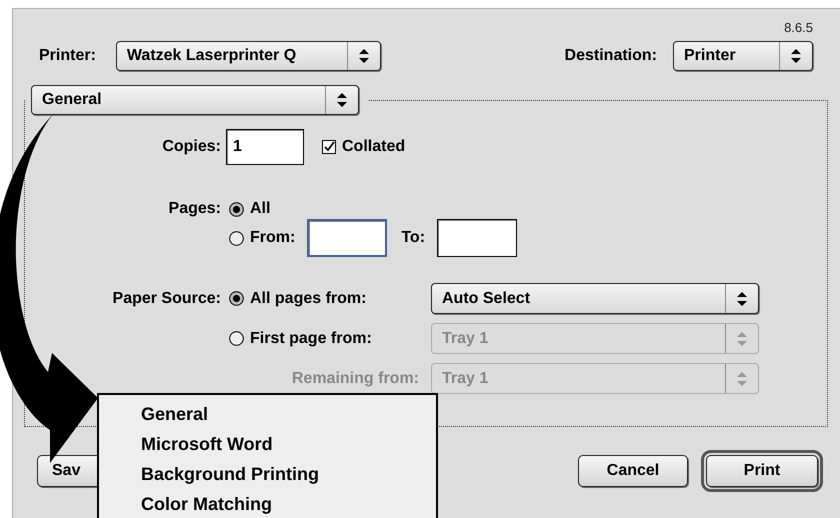 This screenshot has width=840, height=518. I want to click on destination-label: Destination:, so click(610, 56).